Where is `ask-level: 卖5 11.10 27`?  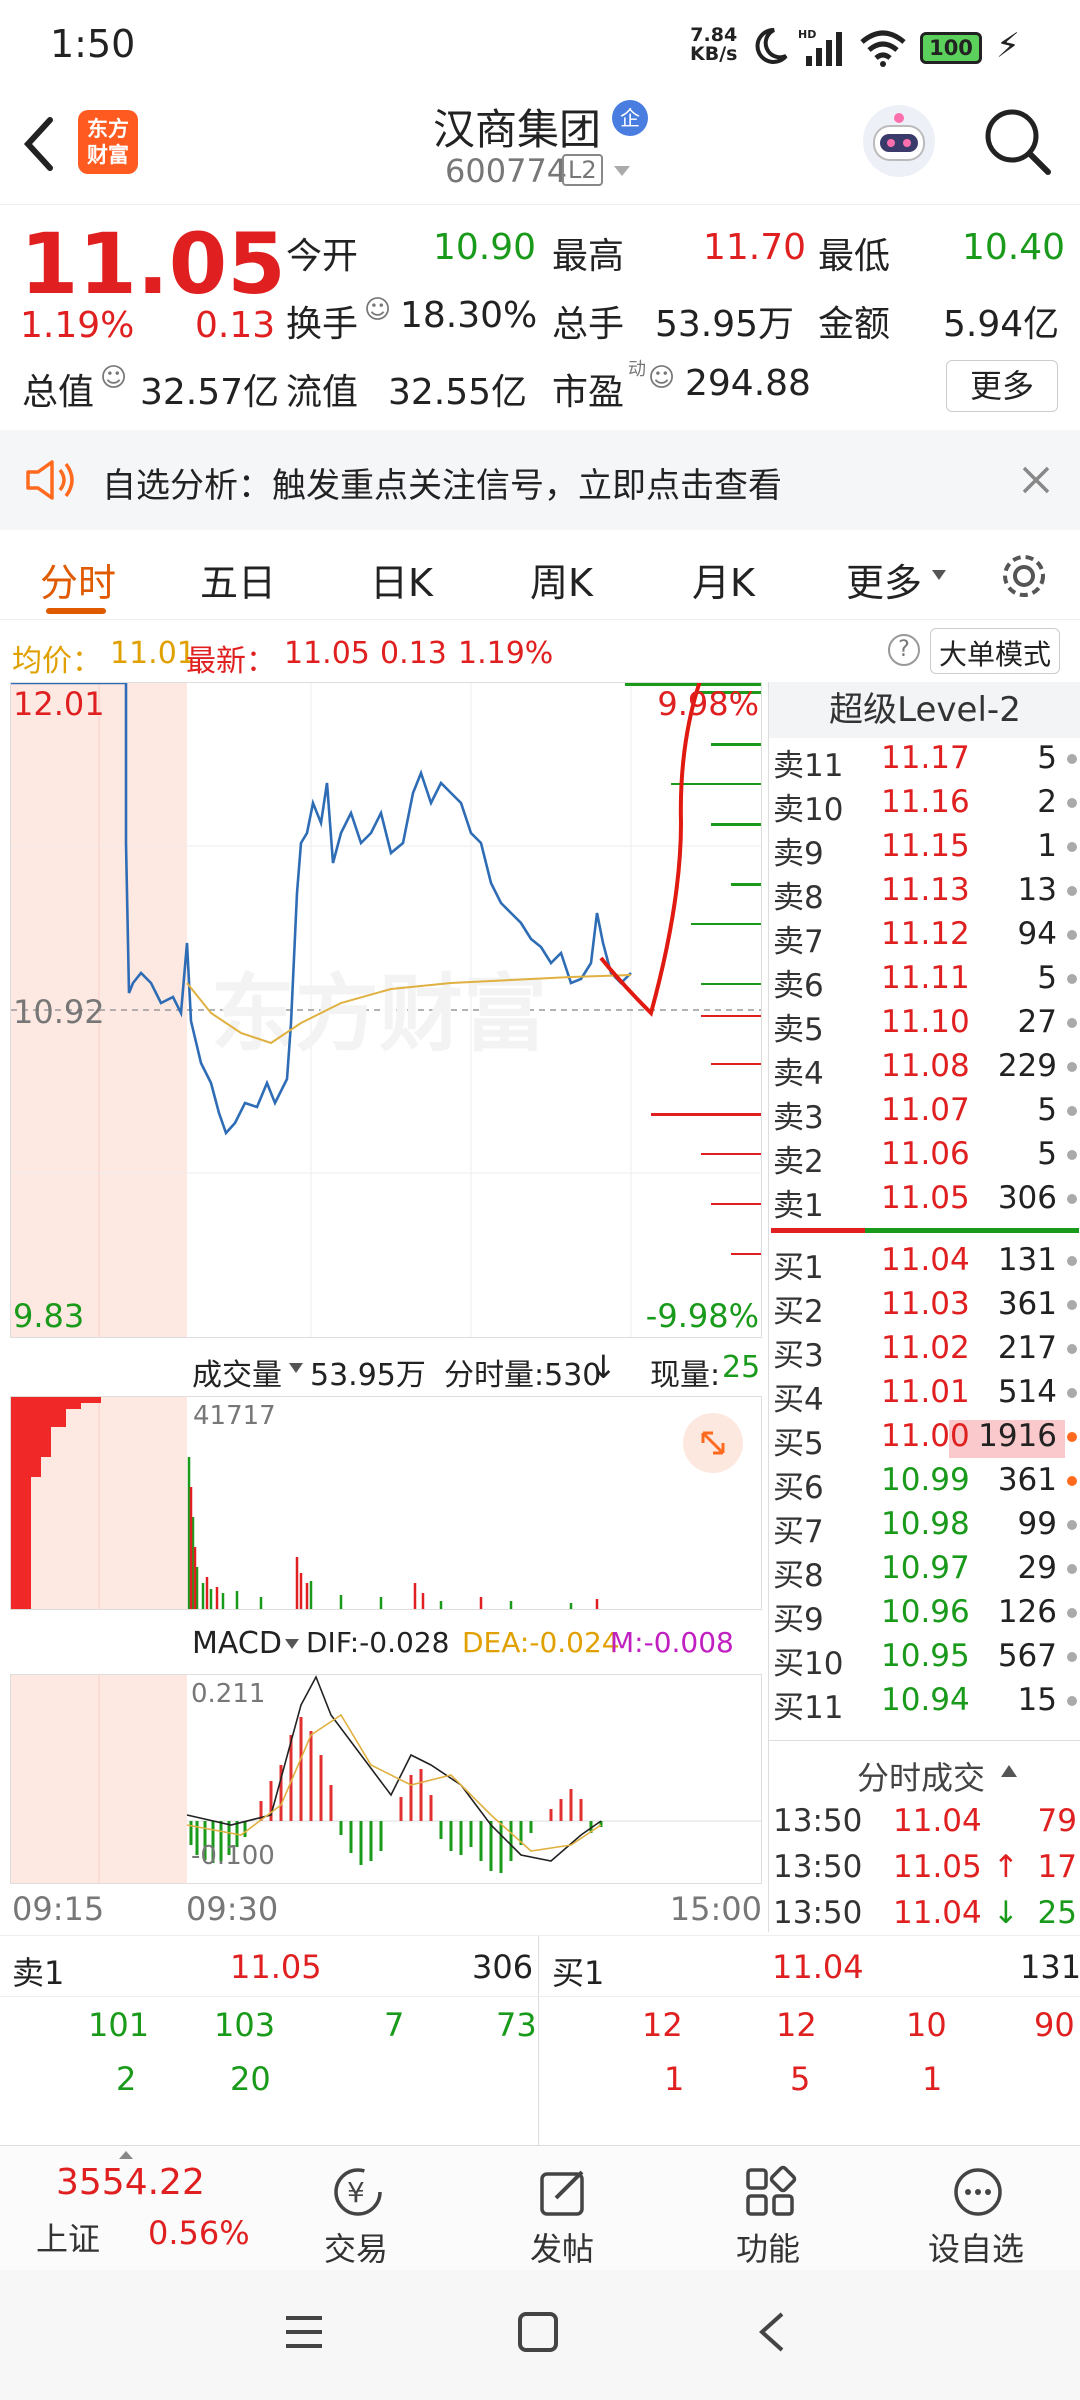 ask-level: 卖5 11.10 27 is located at coordinates (924, 1025).